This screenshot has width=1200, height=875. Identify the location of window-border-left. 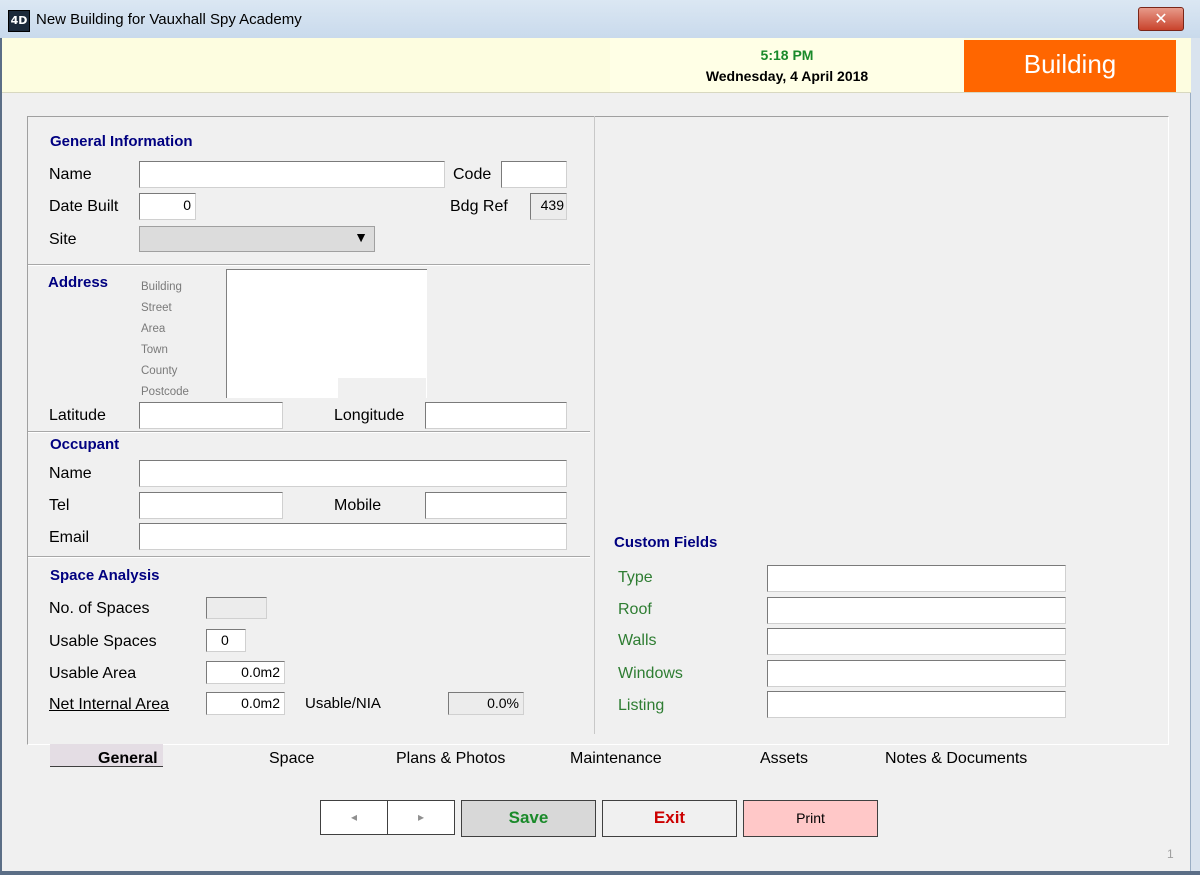
(1, 456).